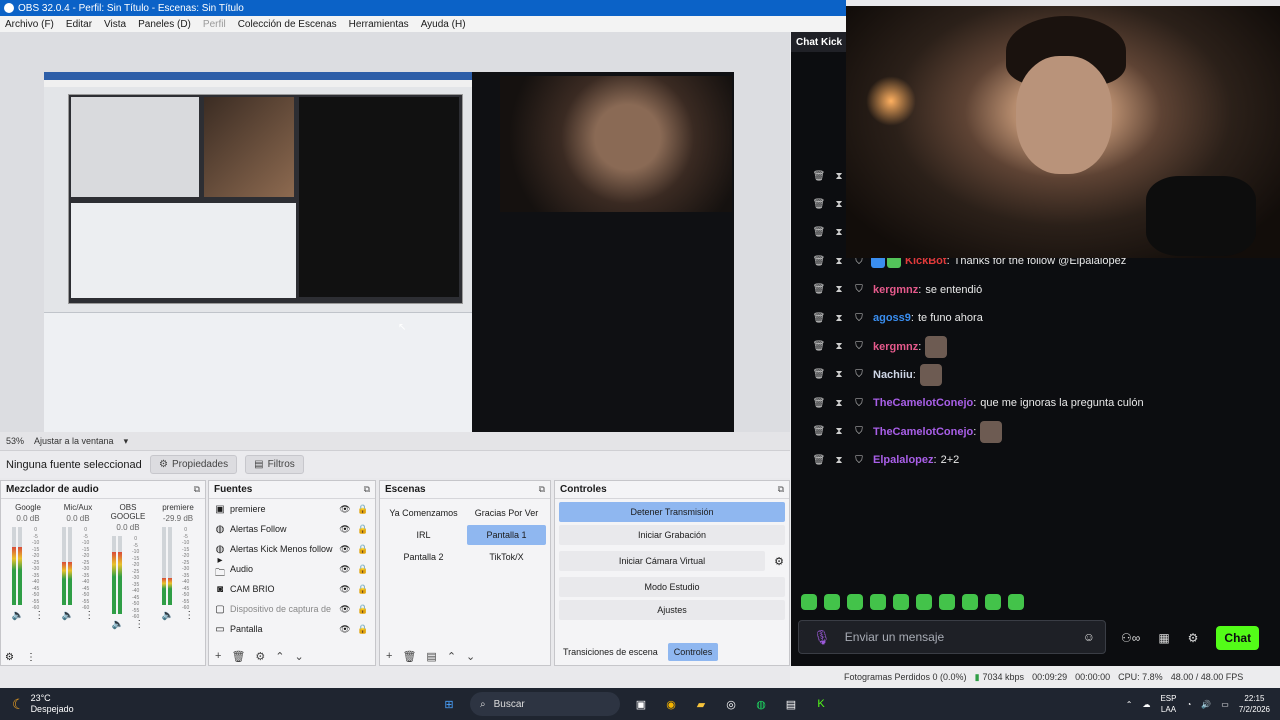  I want to click on speaker-icon: 🔈, so click(168, 615).